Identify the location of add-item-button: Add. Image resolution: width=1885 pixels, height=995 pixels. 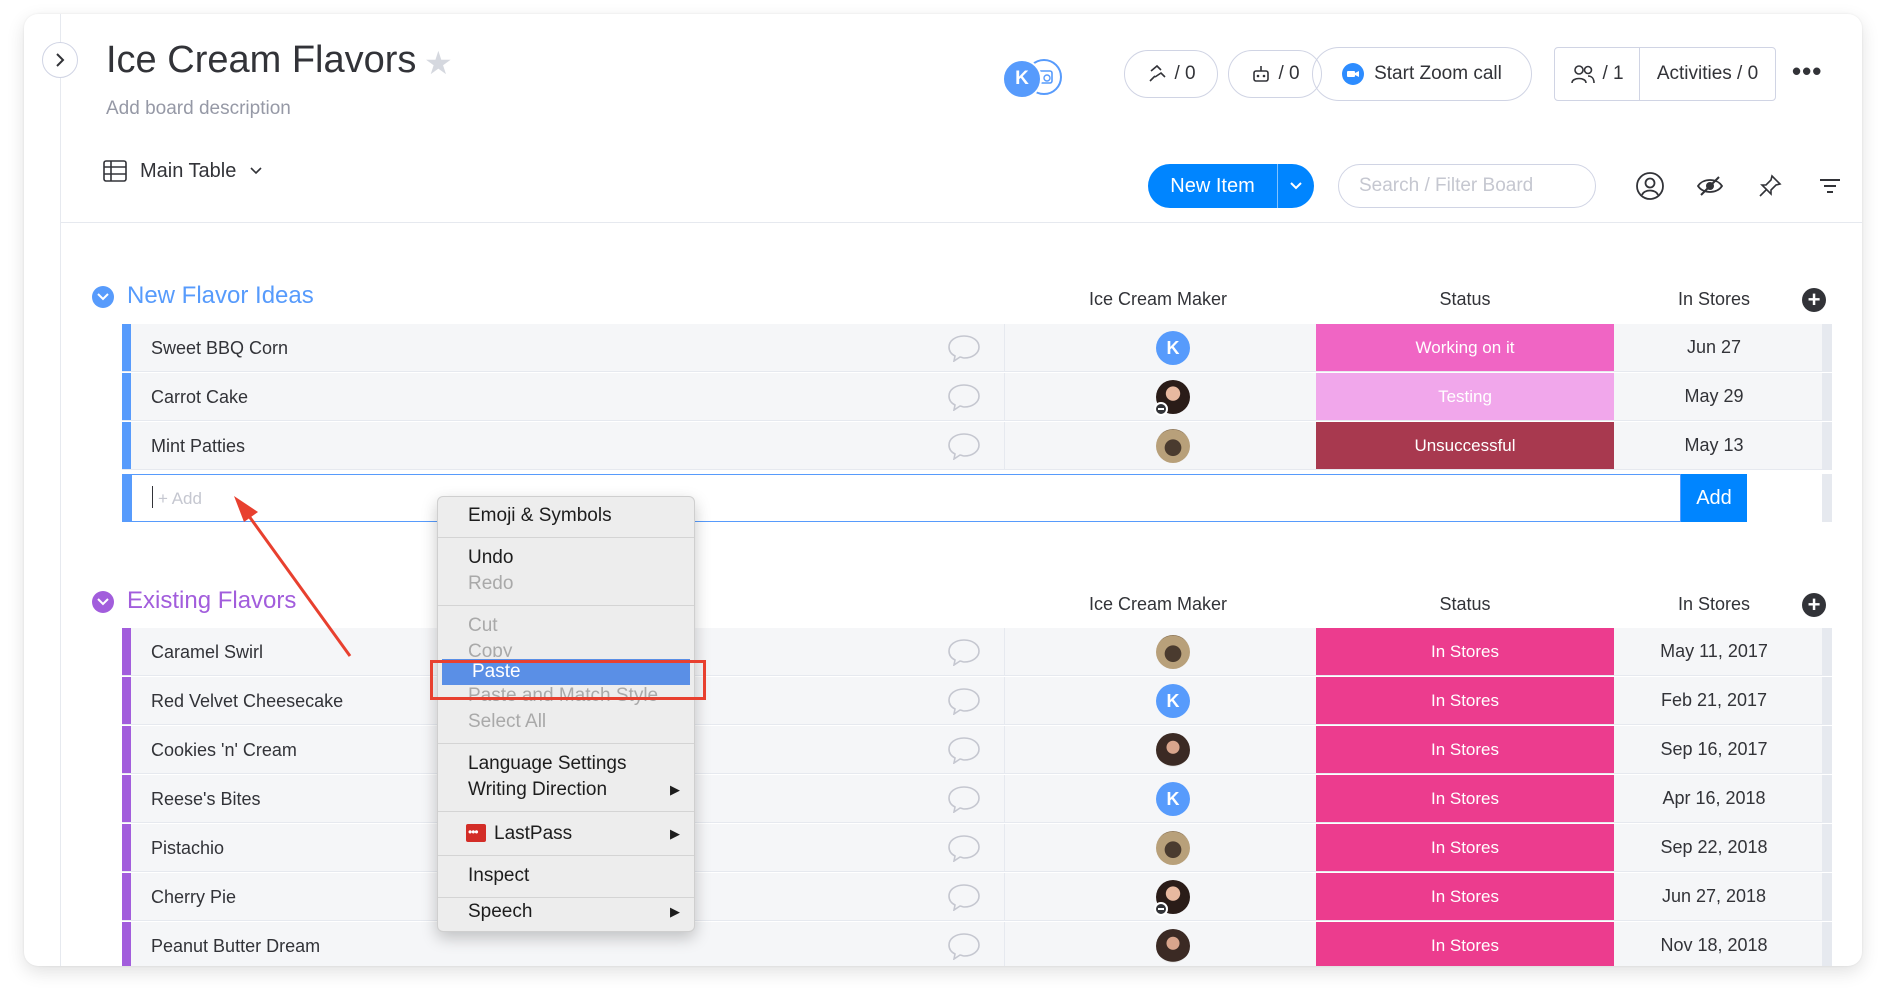
(1714, 498).